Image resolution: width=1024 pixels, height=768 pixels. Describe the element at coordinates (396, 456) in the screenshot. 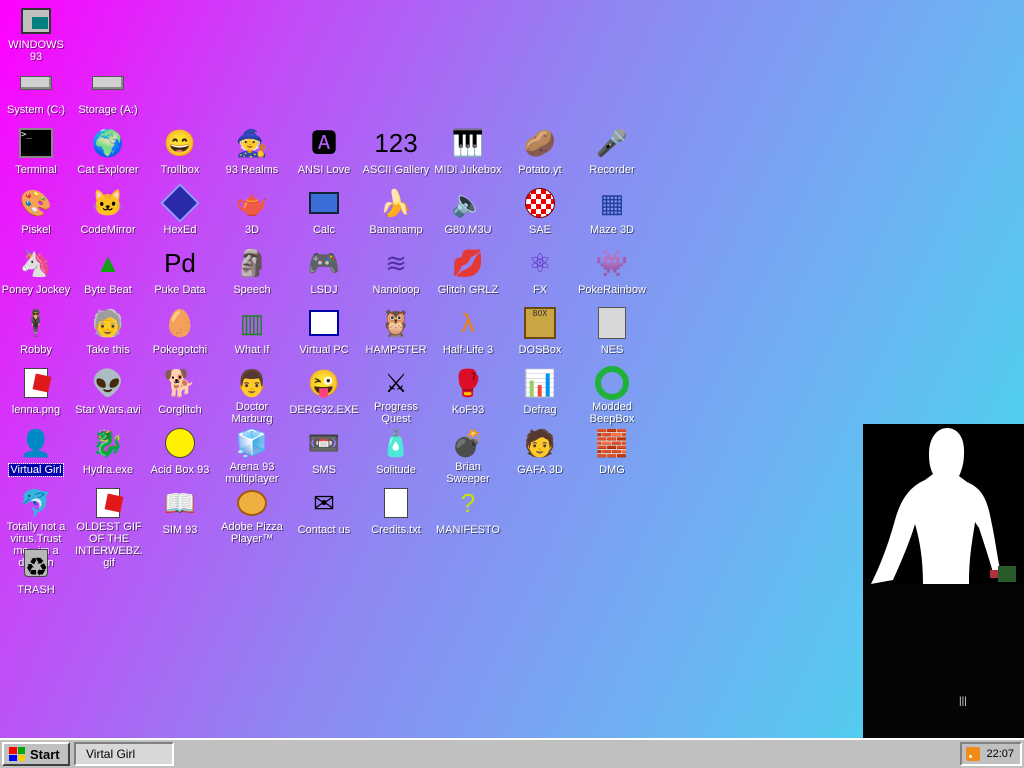

I see `desktop-icon-solitude: 🧴 Solitude` at that location.